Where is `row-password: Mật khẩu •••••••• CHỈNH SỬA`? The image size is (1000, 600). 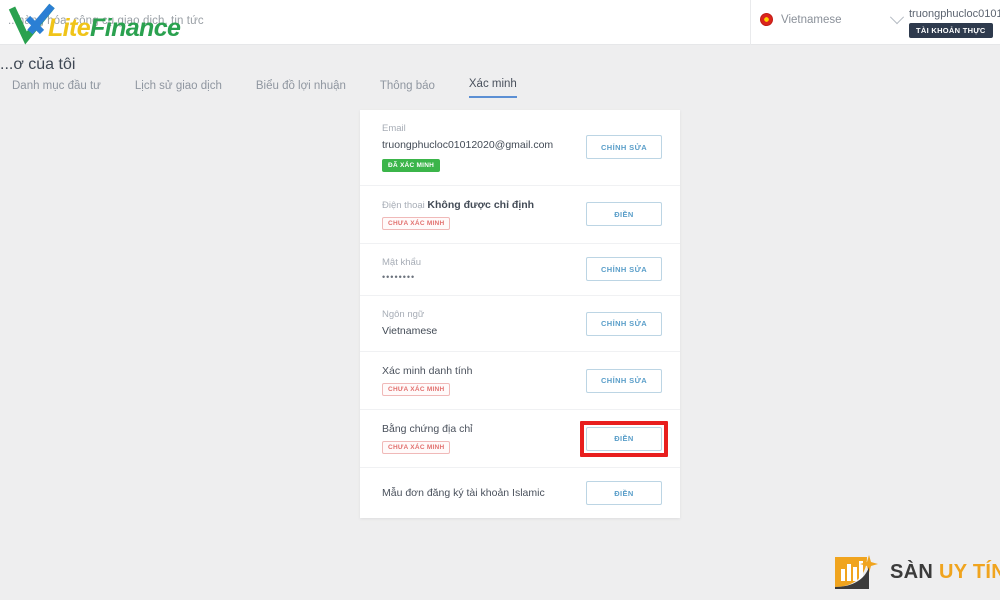 row-password: Mật khẩu •••••••• CHỈNH SỬA is located at coordinates (520, 270).